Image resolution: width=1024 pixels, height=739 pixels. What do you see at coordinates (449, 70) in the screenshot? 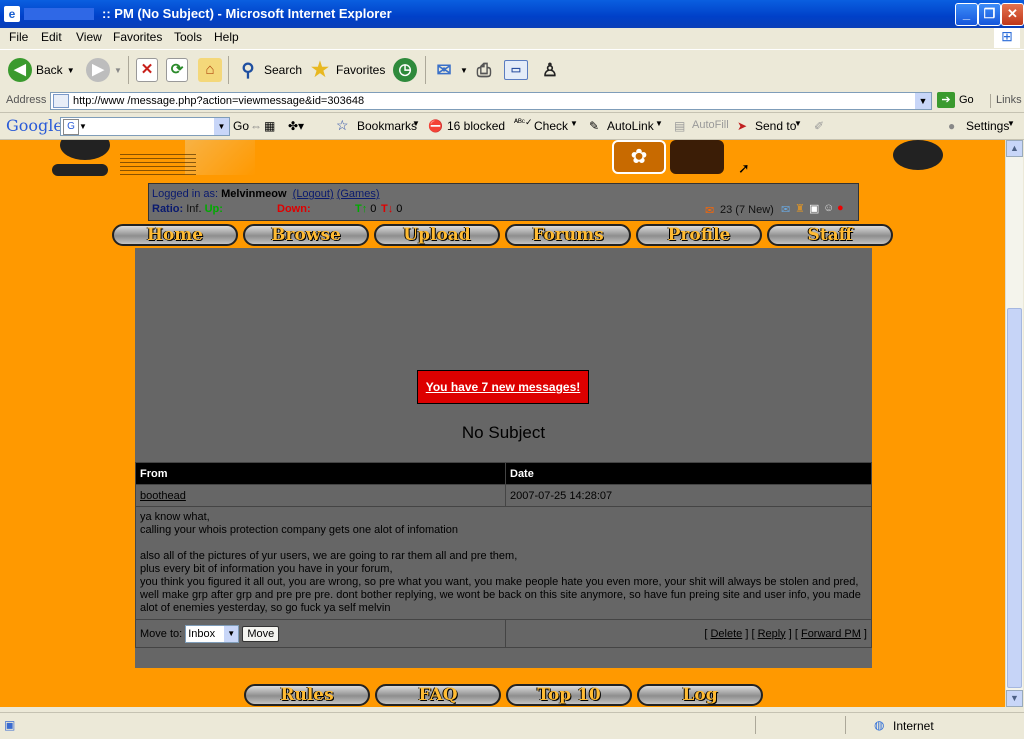
I see `mail-button: ✉ ▼` at bounding box center [449, 70].